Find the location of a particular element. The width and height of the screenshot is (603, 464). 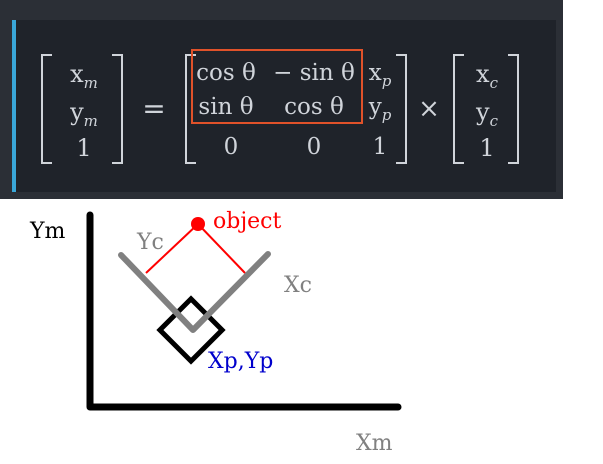

lhs-row-1: ym is located at coordinates (83, 114).